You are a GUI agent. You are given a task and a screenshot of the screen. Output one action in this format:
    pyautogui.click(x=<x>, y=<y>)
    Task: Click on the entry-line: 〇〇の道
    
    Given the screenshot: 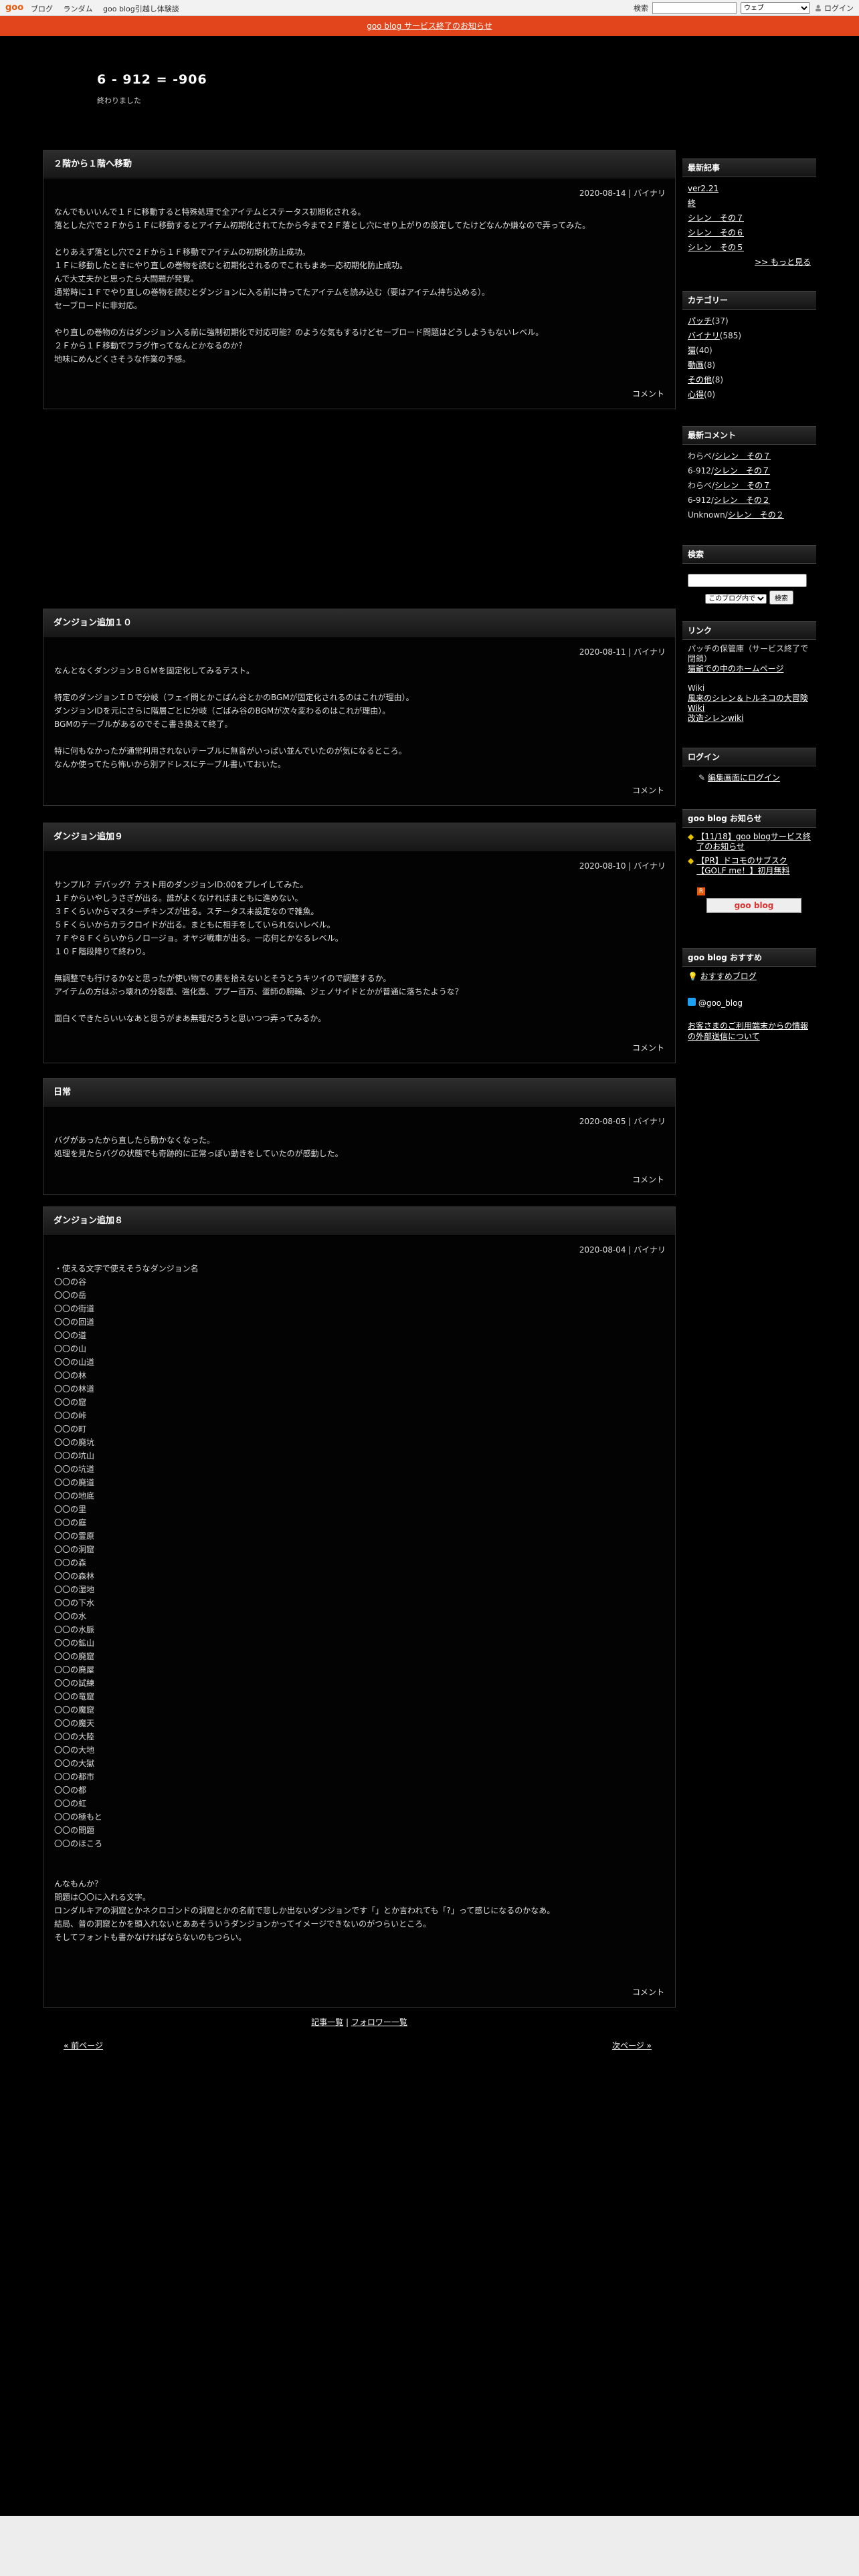 What is the action you would take?
    pyautogui.click(x=71, y=1335)
    